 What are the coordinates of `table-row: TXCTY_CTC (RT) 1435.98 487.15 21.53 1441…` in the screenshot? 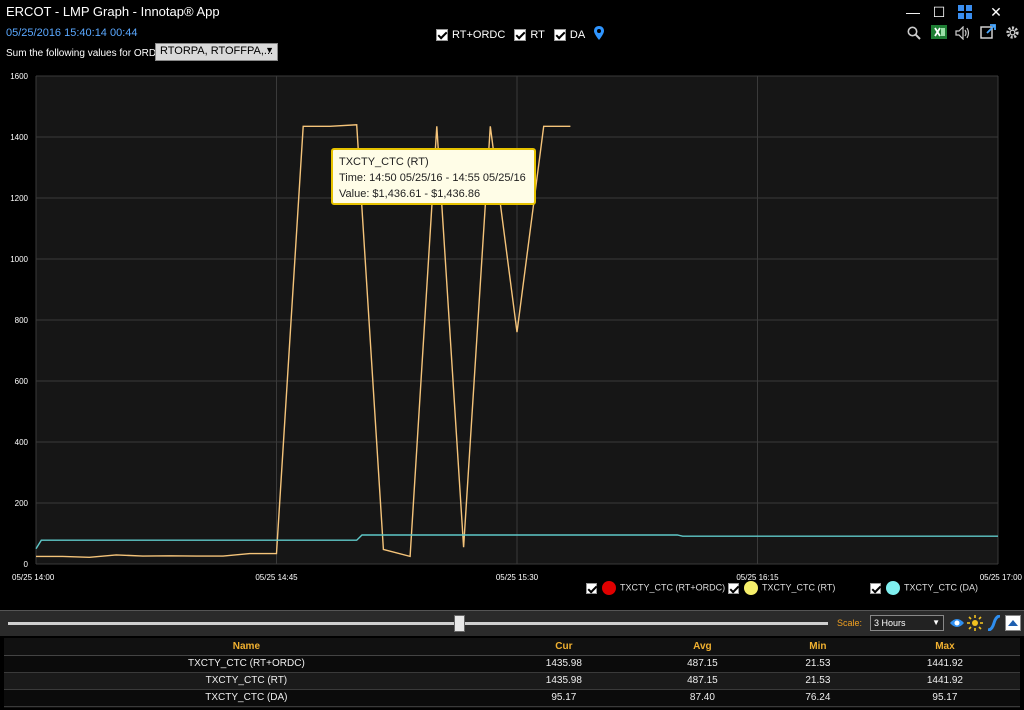 It's located at (512, 681).